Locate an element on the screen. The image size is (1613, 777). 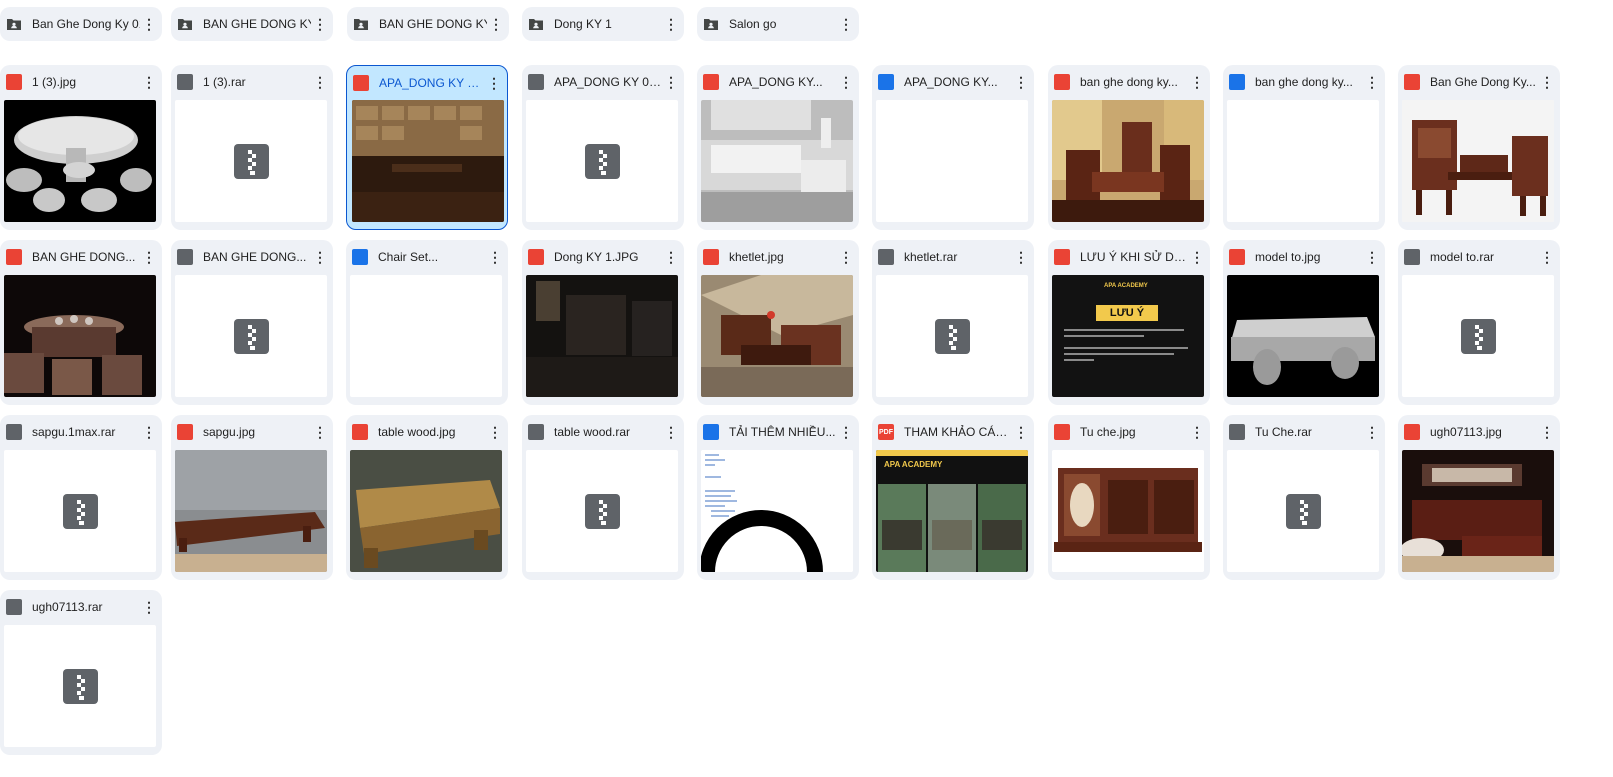
file-card: 1 (3).jpg ⋮ is located at coordinates (81, 147).